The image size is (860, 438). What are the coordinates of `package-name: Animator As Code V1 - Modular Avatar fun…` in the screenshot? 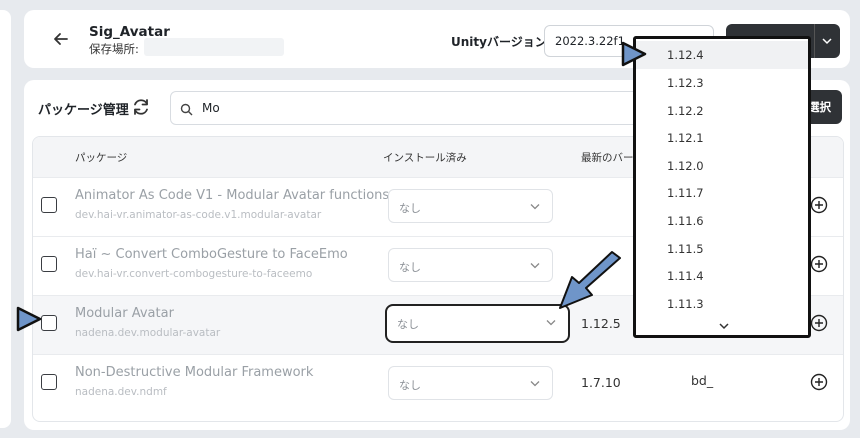 It's located at (232, 195).